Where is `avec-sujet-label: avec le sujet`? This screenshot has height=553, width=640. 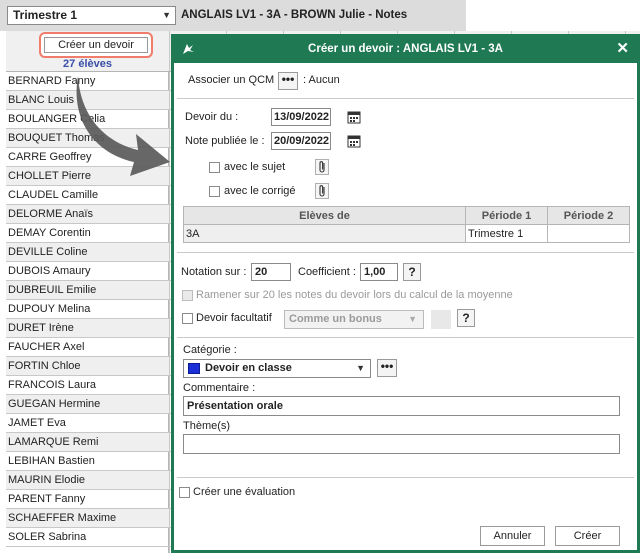 avec-sujet-label: avec le sujet is located at coordinates (255, 167).